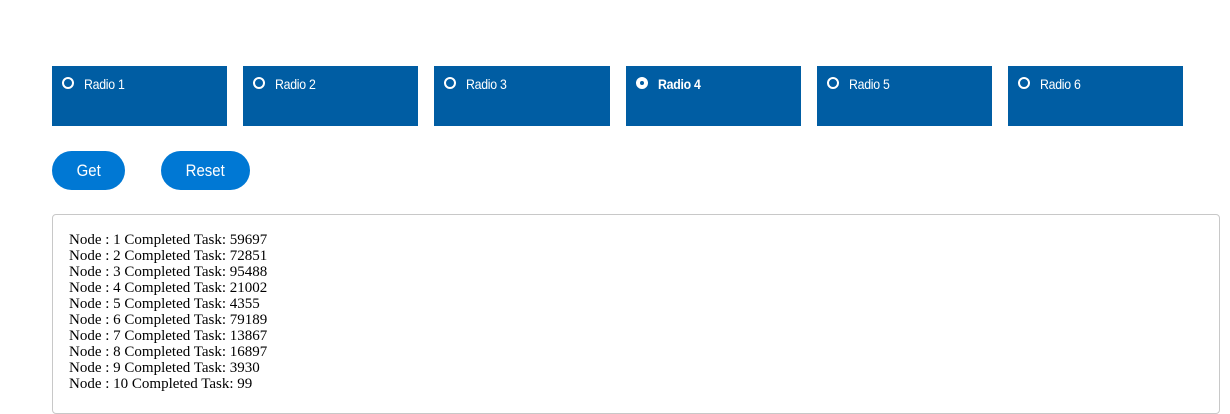 The image size is (1230, 414). I want to click on reset-button-label: Reset, so click(205, 170).